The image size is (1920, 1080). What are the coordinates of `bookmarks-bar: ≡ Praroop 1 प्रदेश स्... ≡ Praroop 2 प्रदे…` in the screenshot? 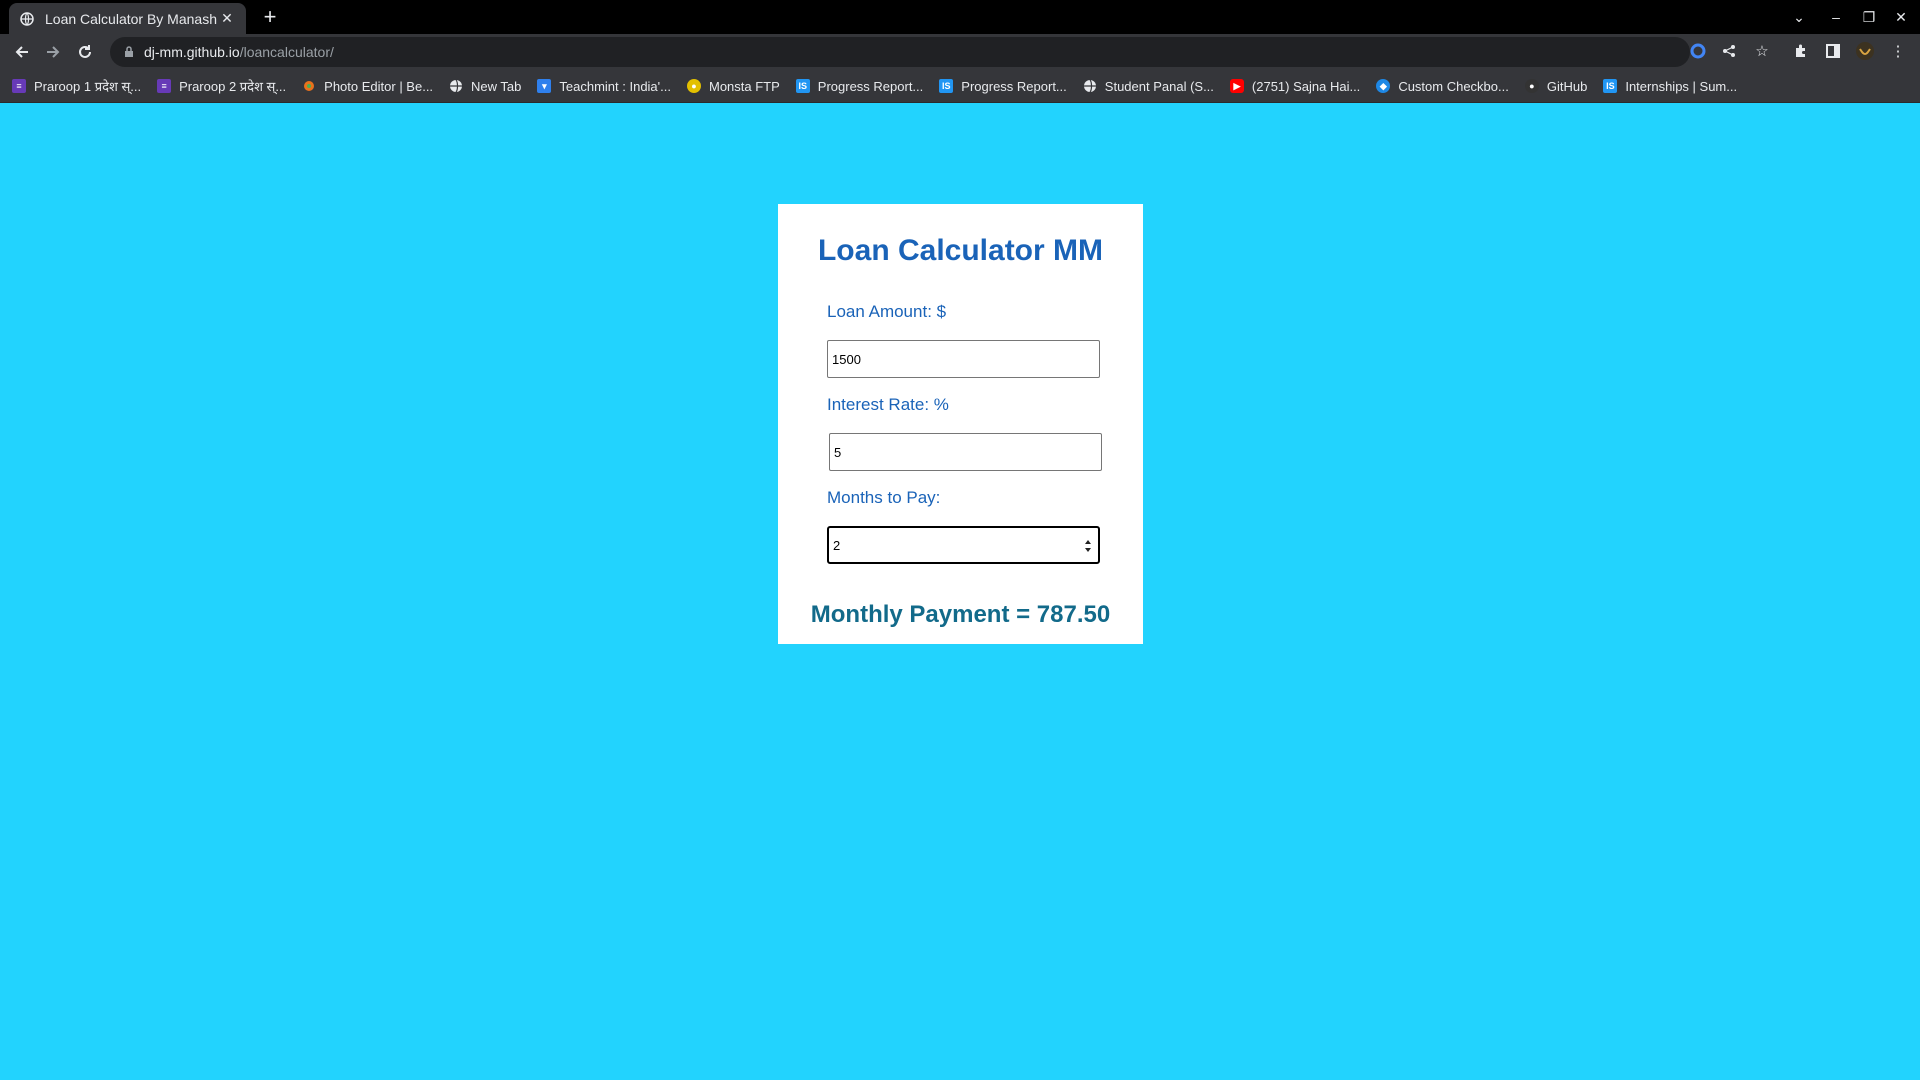 It's located at (960, 86).